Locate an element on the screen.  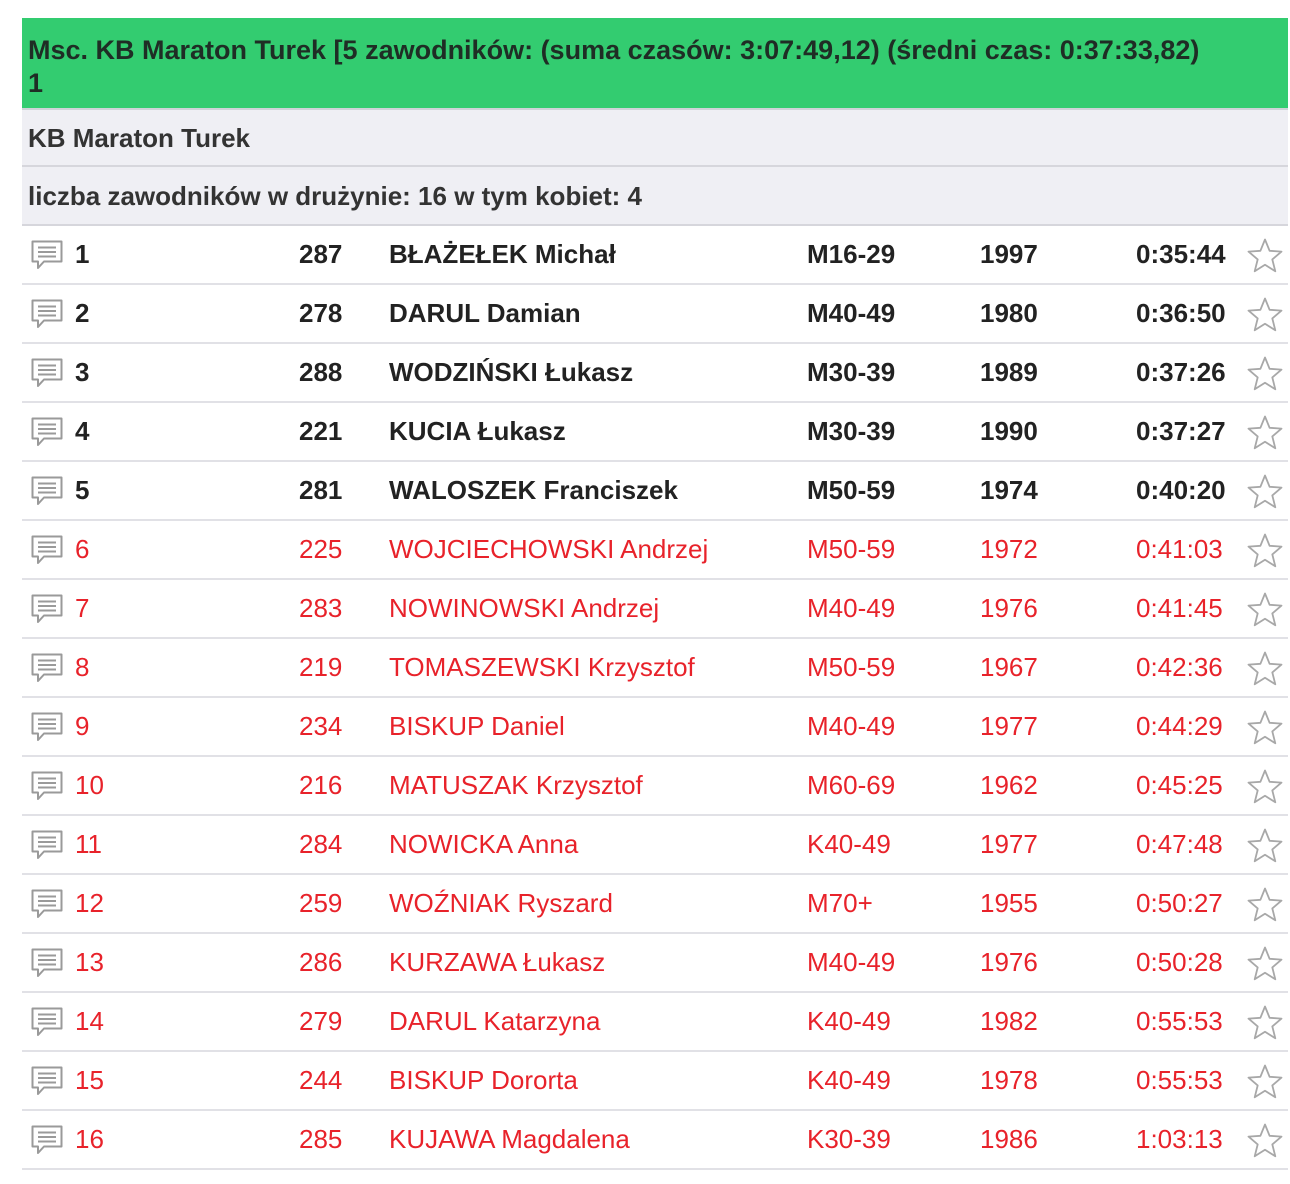
result-time: 0:37:26 is located at coordinates (1181, 372).